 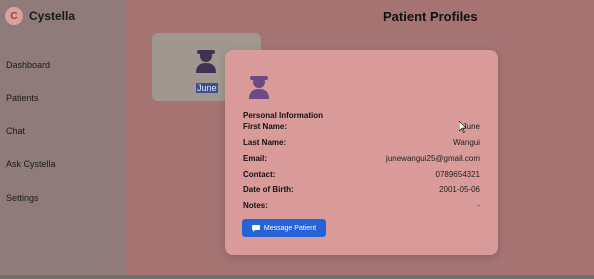 I want to click on sidebar-item-ask-cystella: Ask Cystella, so click(x=31, y=164).